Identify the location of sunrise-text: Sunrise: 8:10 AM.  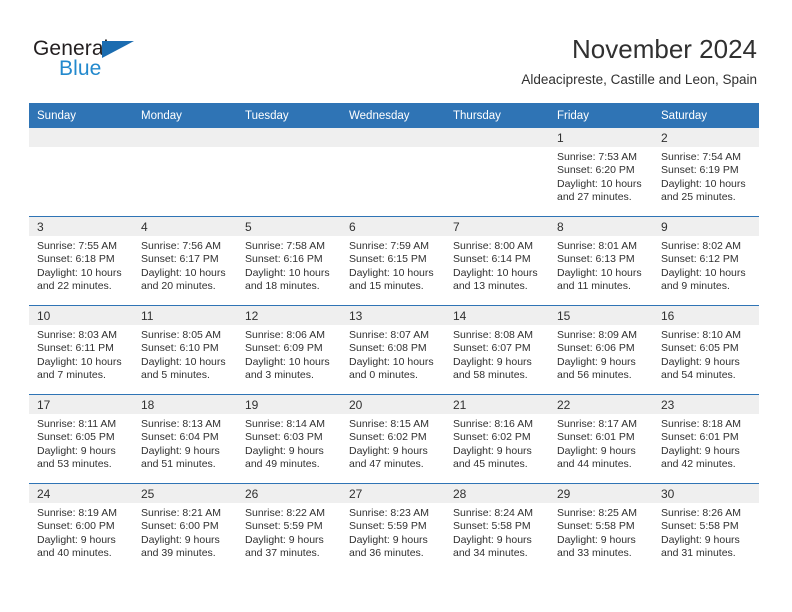
(701, 335).